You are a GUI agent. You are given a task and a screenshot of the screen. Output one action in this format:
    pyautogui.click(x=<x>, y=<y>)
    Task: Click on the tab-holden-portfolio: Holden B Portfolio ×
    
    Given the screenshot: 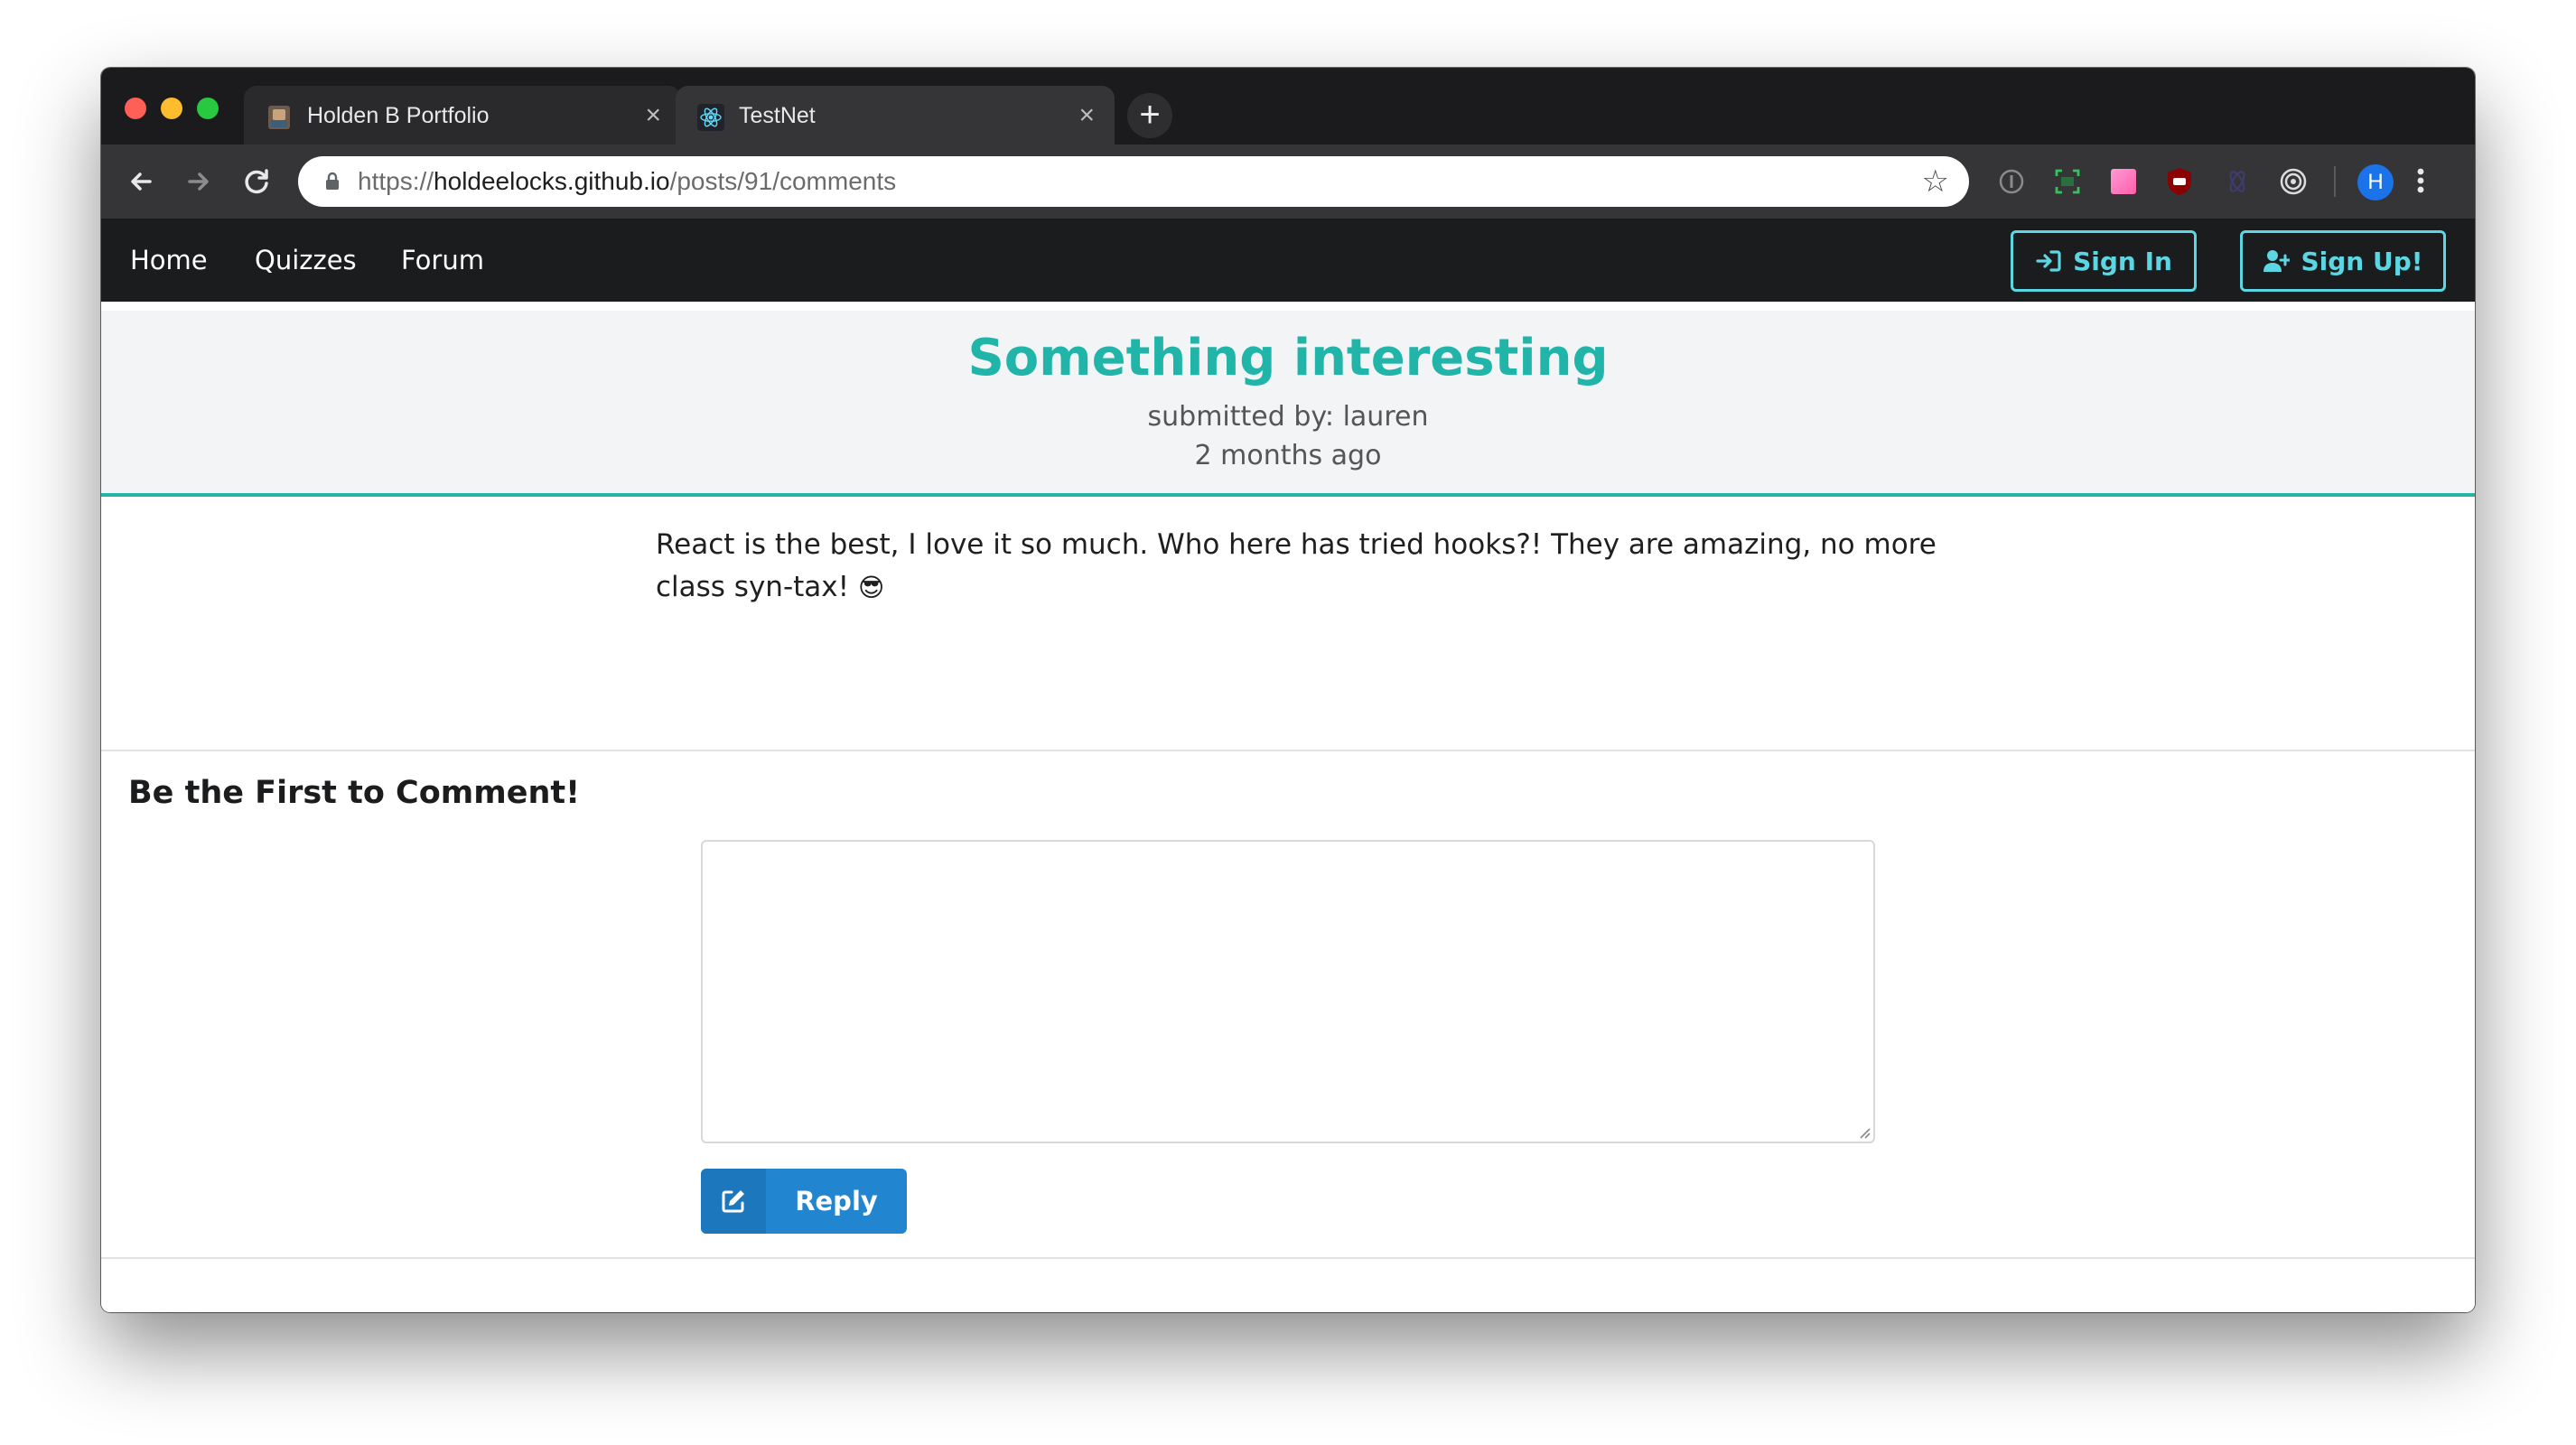 What is the action you would take?
    pyautogui.click(x=462, y=115)
    